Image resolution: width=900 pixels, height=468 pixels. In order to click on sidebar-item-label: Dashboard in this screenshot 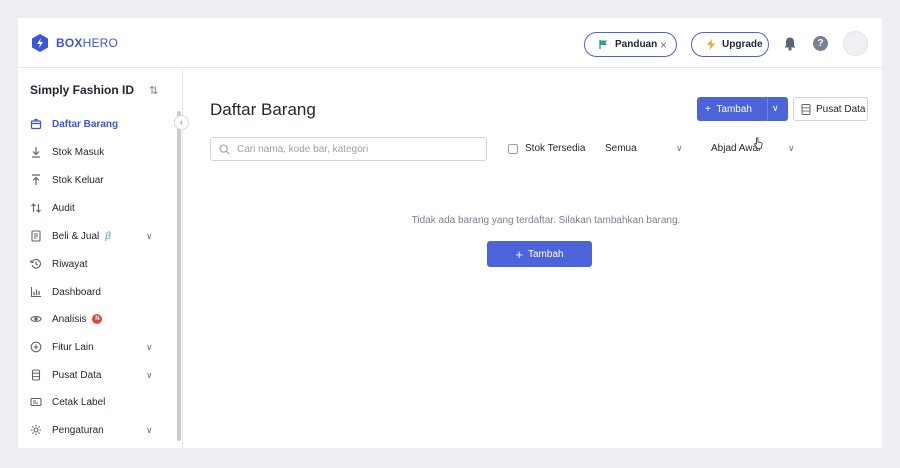, I will do `click(76, 292)`.